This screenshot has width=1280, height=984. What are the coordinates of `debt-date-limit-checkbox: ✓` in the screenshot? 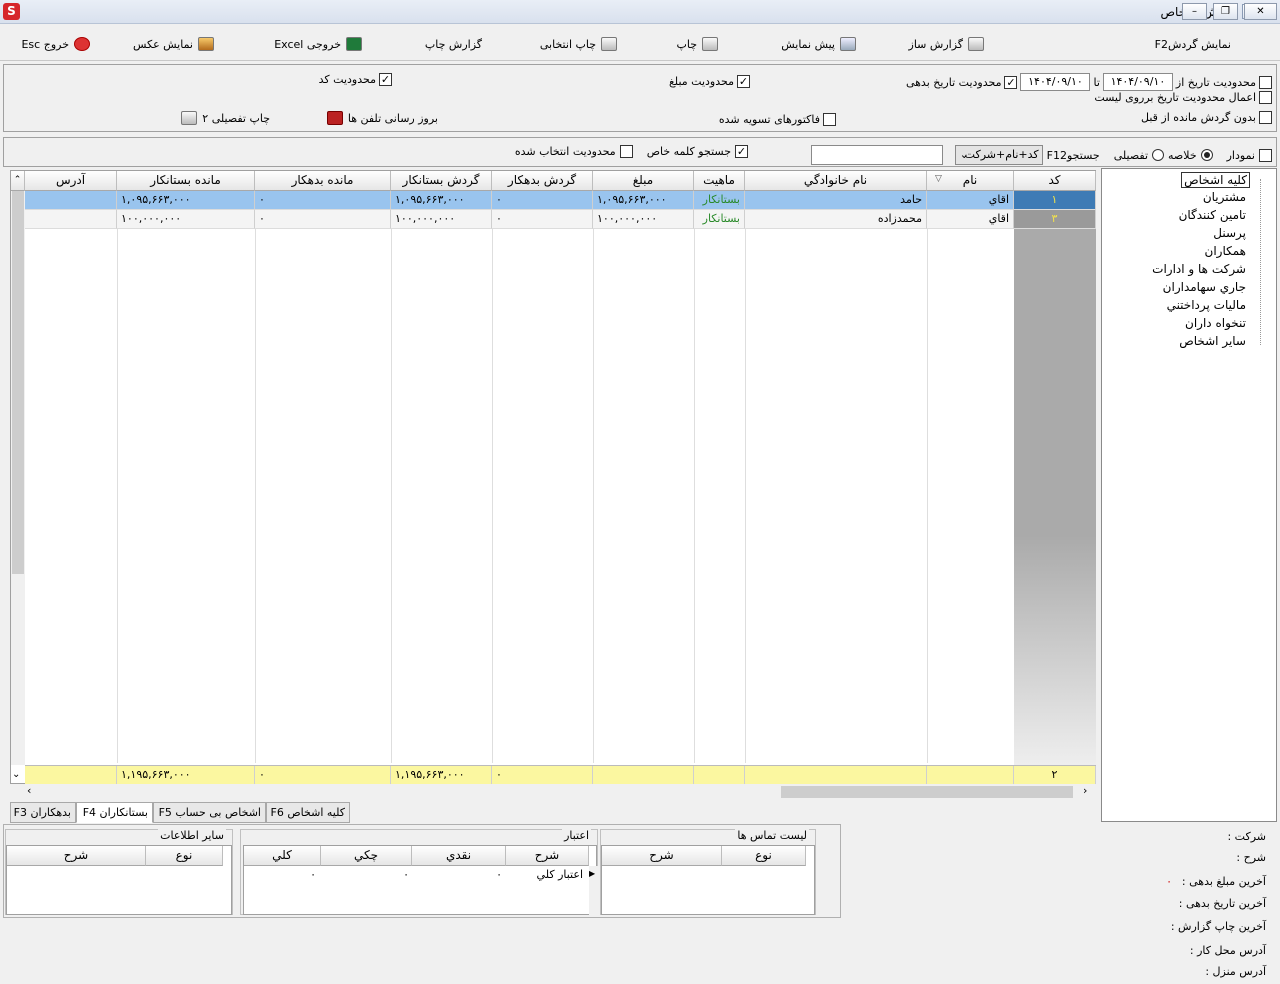 It's located at (1011, 82).